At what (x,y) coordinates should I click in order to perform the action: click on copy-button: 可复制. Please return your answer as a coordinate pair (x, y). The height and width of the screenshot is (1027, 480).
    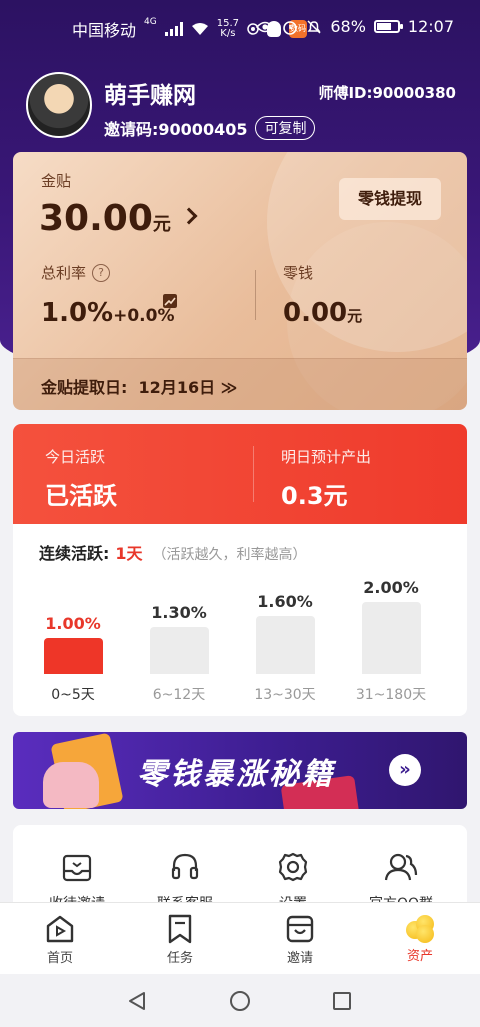
    Looking at the image, I should click on (285, 128).